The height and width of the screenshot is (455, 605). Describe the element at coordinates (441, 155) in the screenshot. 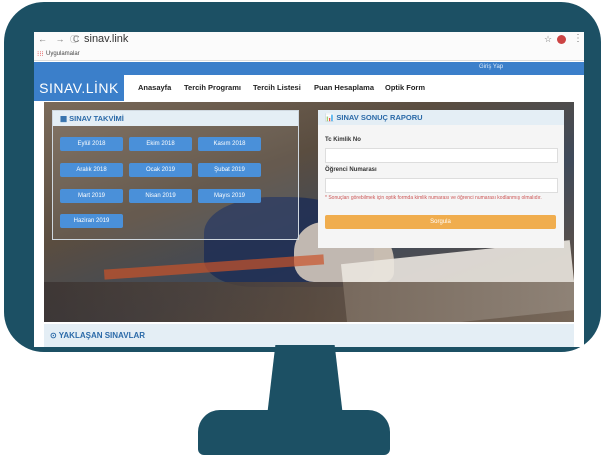

I see `tc-input` at that location.